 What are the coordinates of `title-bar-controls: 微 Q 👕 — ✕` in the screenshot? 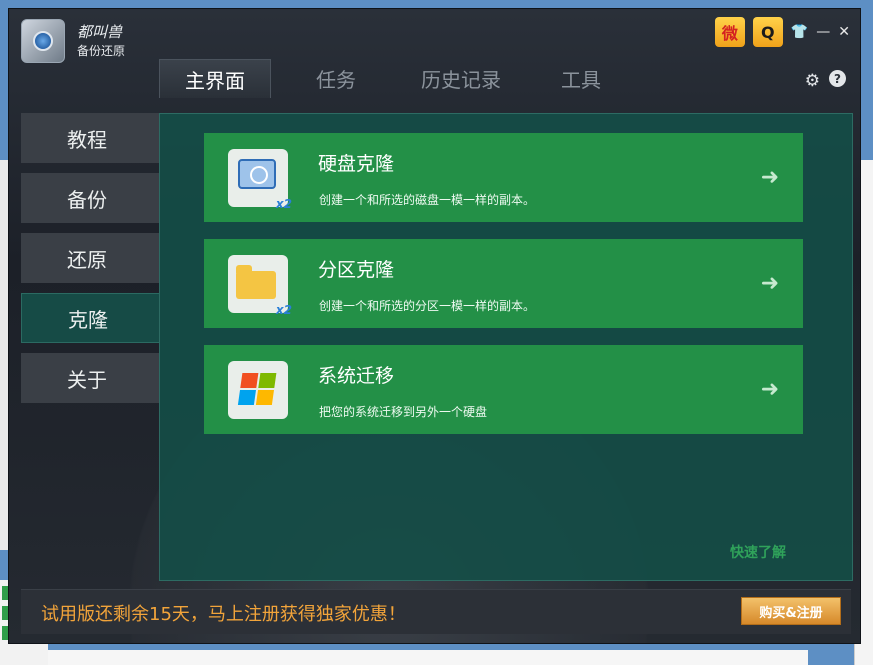 It's located at (782, 32).